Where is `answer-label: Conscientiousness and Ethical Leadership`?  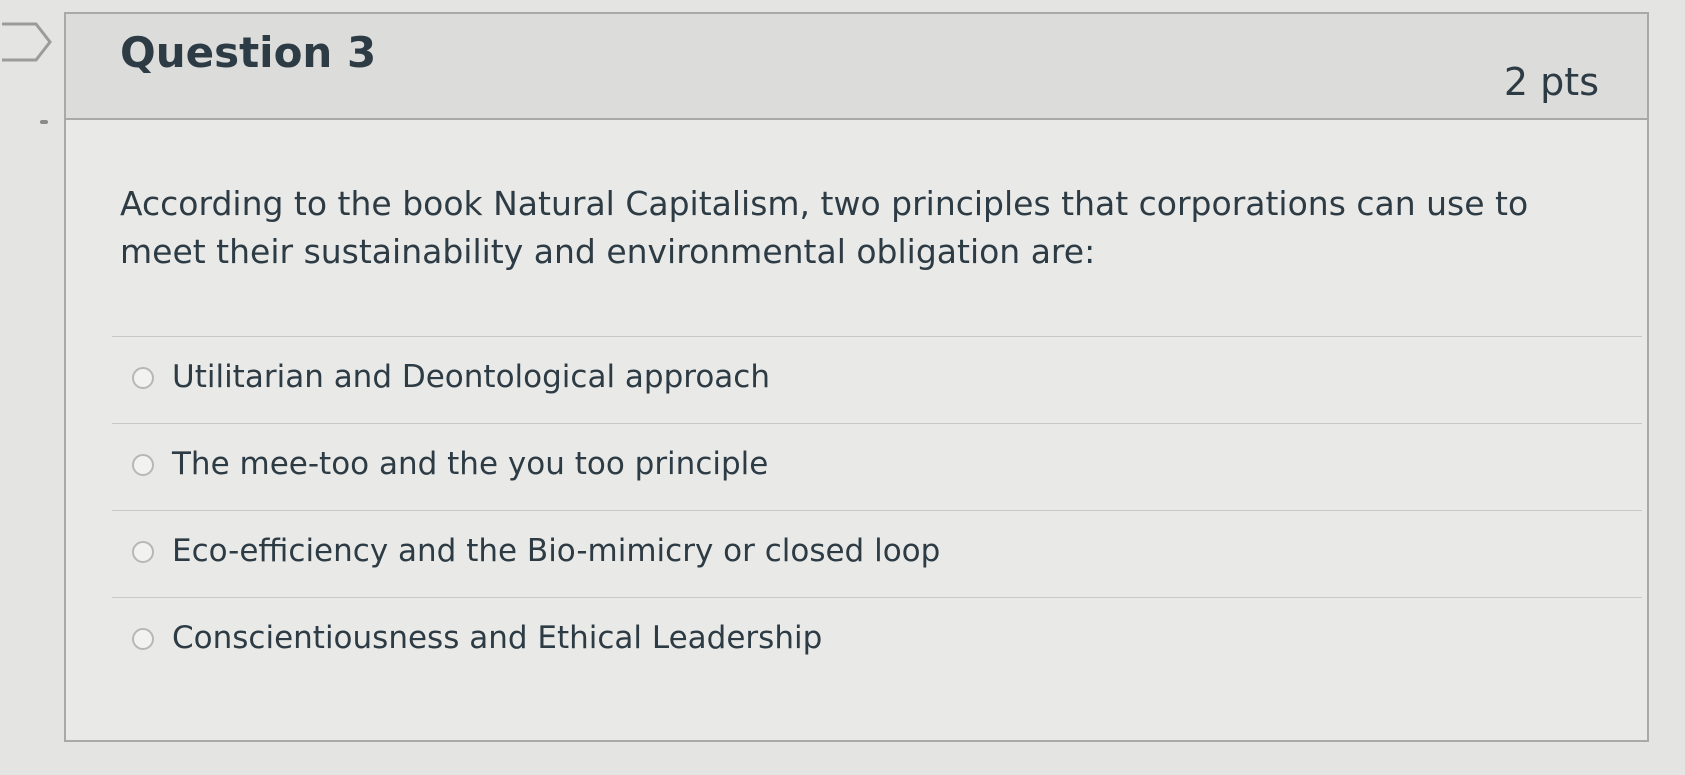 answer-label: Conscientiousness and Ethical Leadership is located at coordinates (497, 638).